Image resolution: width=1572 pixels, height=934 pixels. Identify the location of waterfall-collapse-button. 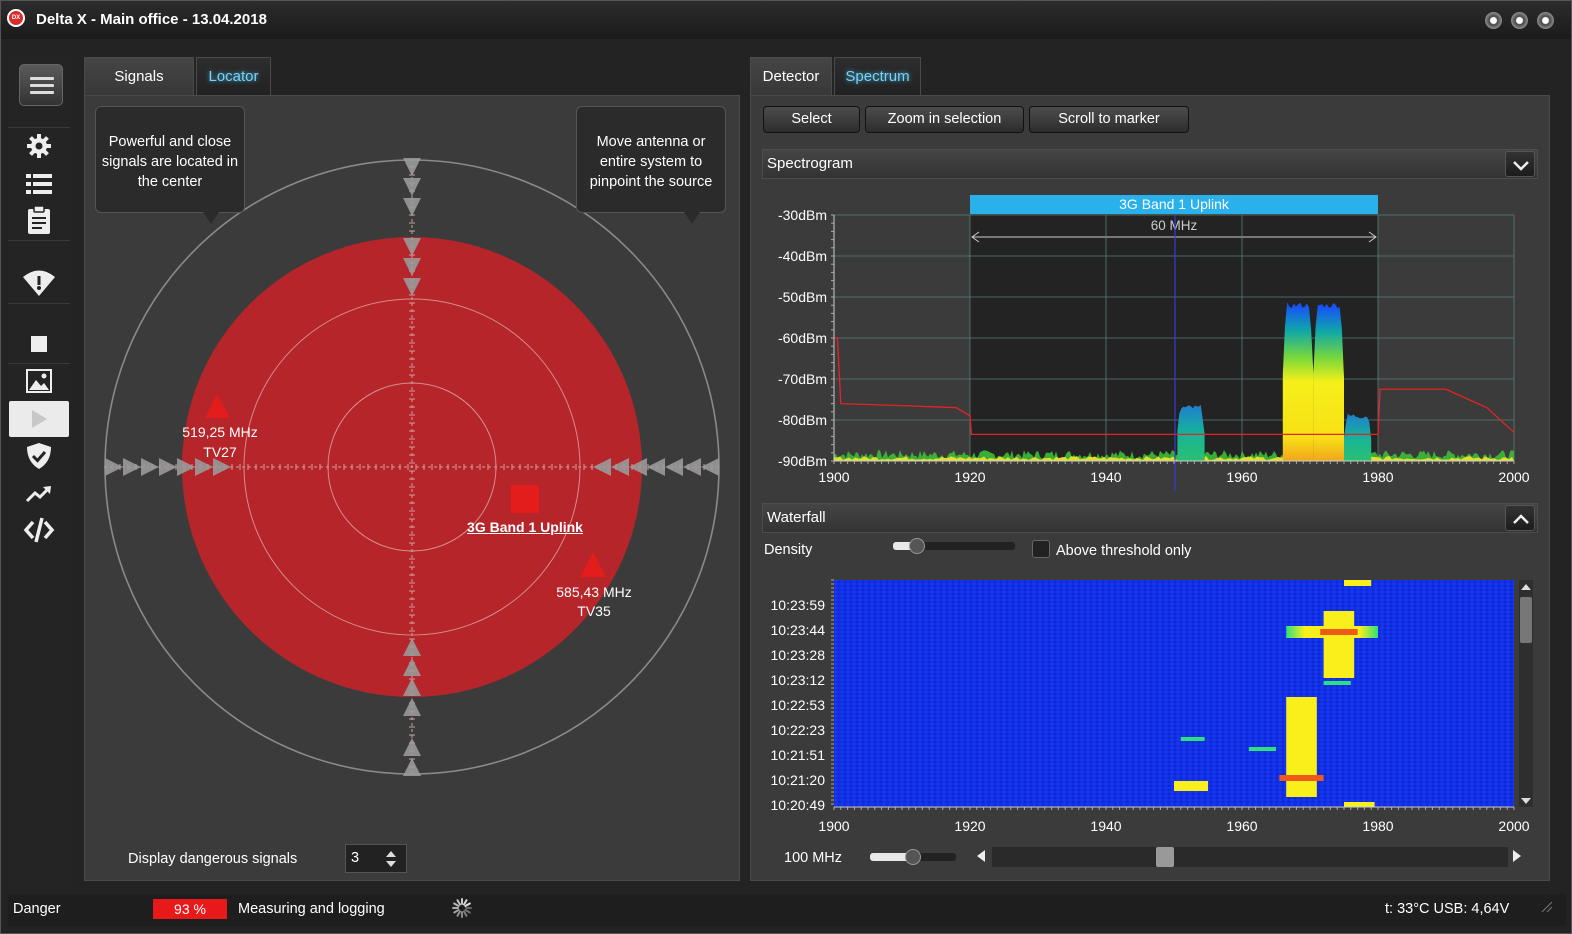
(1520, 518).